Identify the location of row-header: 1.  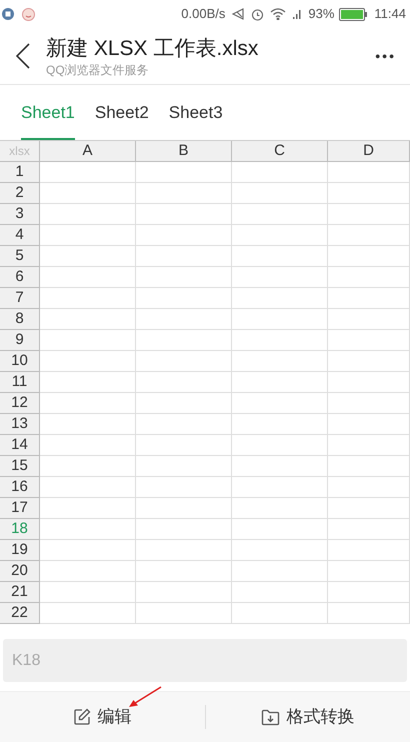
(20, 172).